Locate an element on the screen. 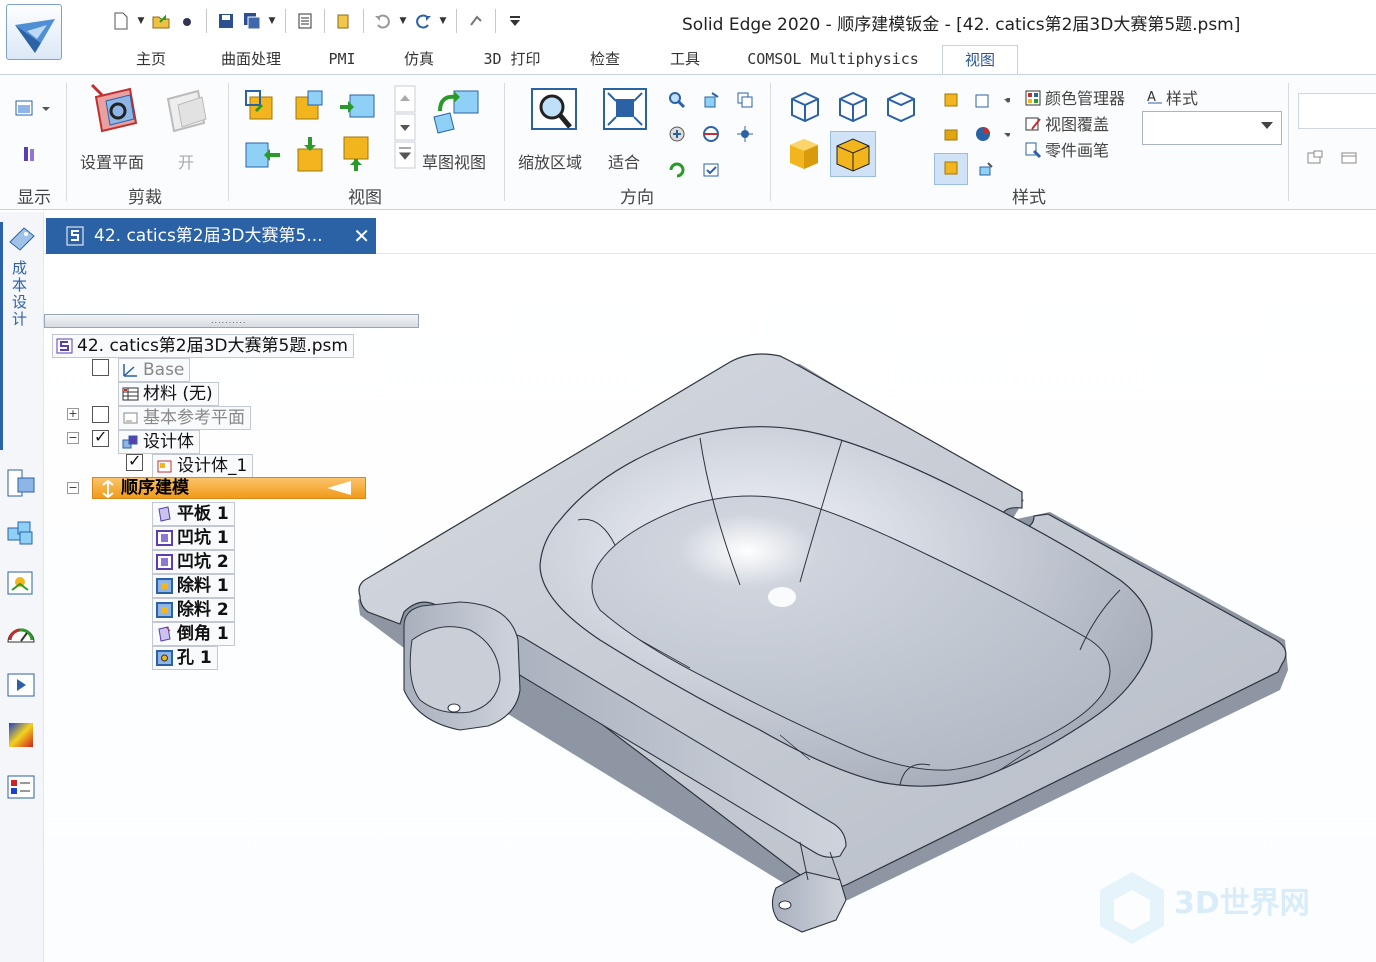  visible-edges-icon is located at coordinates (853, 108).